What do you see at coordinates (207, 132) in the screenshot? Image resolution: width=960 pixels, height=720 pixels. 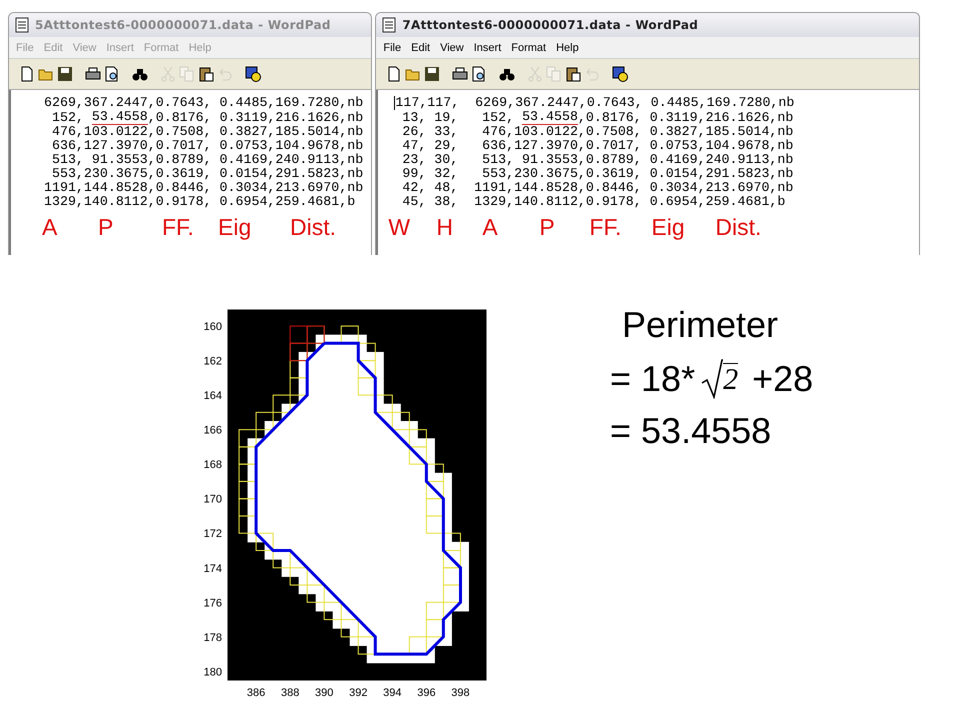 I see `data-line: 476,103.0122,0.7508, 0.3827,185.5014,nb` at bounding box center [207, 132].